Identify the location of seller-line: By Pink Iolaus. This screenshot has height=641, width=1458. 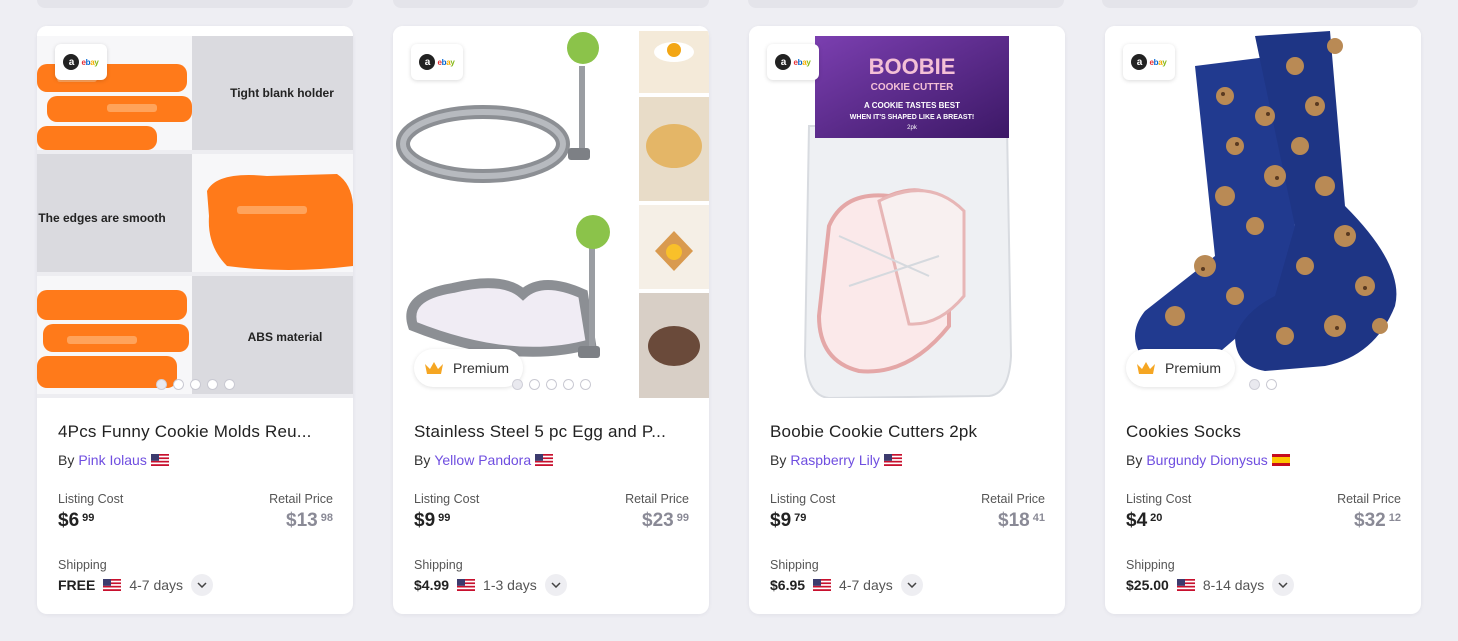
(195, 460).